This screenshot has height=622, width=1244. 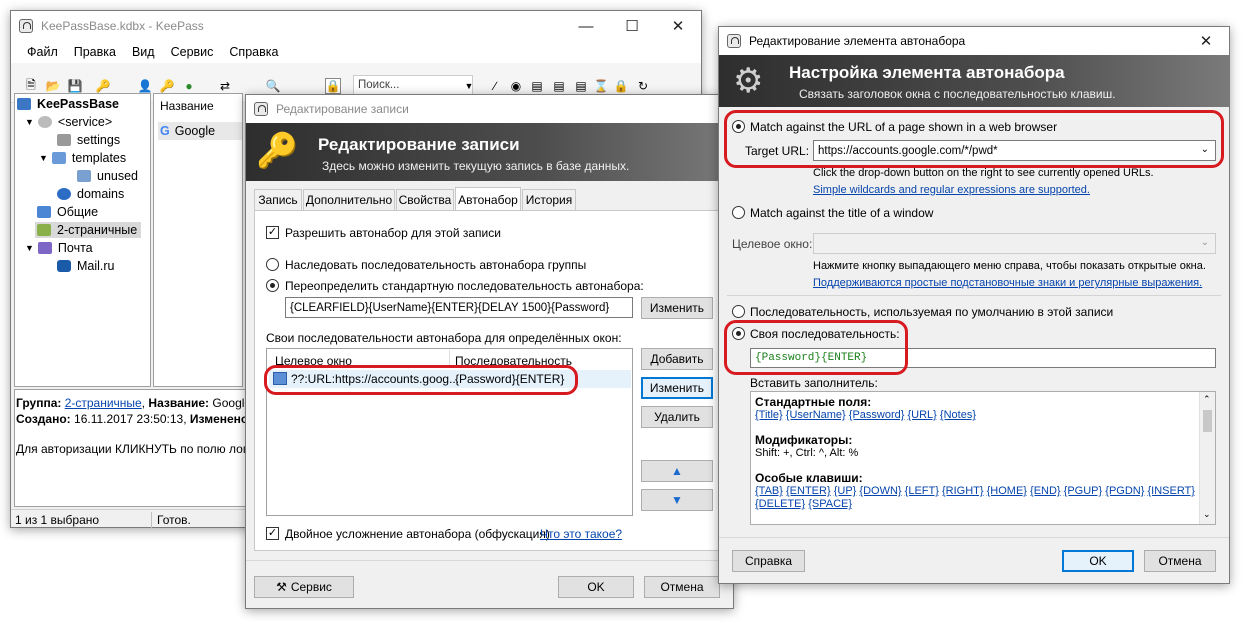 What do you see at coordinates (1045, 491) in the screenshot?
I see `ph-end: {END}` at bounding box center [1045, 491].